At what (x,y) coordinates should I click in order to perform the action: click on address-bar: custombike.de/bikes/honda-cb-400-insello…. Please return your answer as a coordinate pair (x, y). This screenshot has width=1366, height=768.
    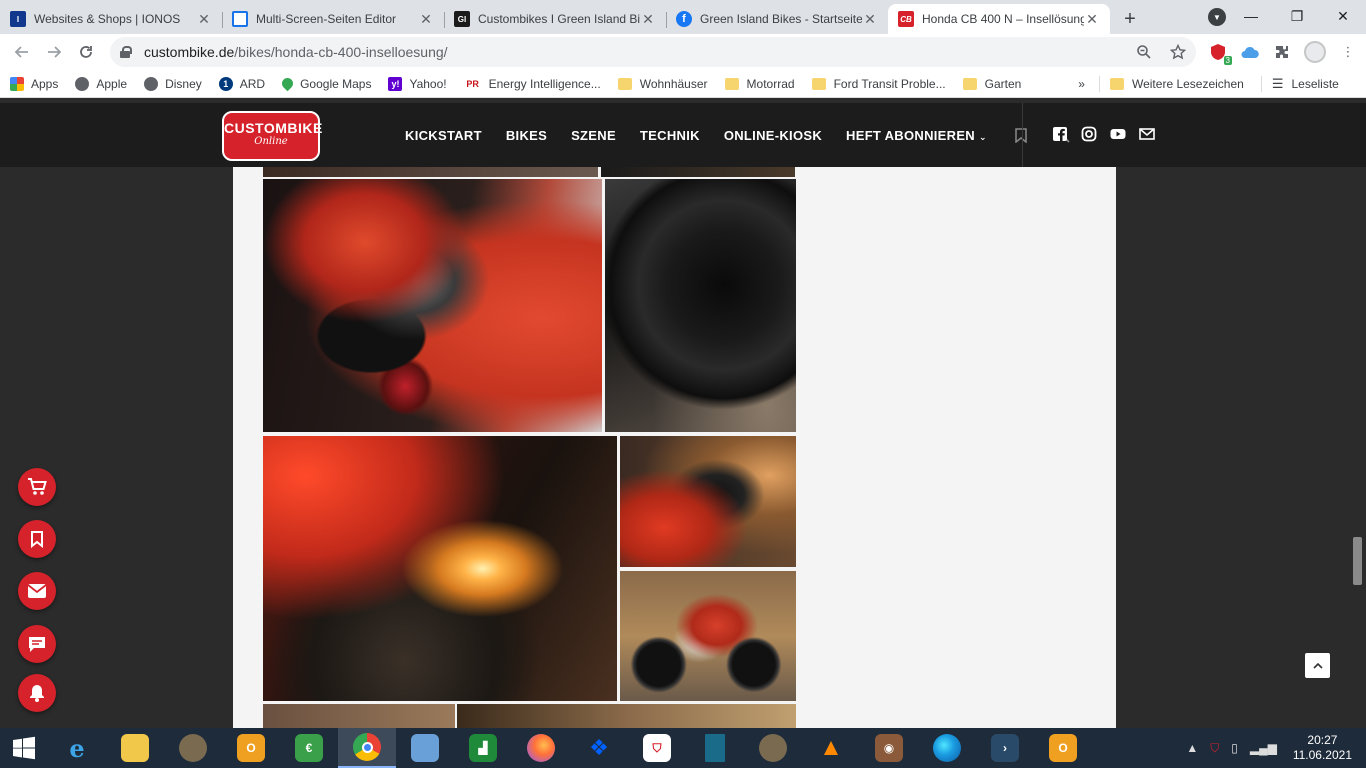
    Looking at the image, I should click on (653, 52).